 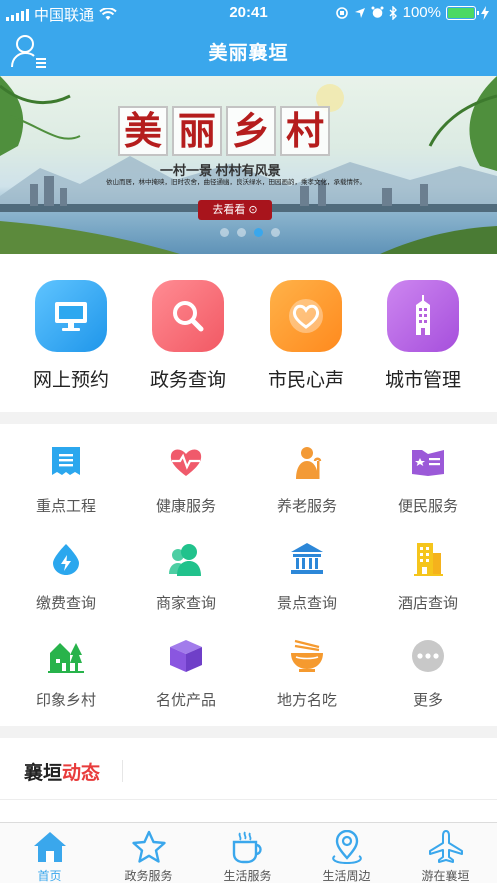 I want to click on top-bar: 中国联通 20:41 100% 美丽襄垣, so click(x=248, y=38).